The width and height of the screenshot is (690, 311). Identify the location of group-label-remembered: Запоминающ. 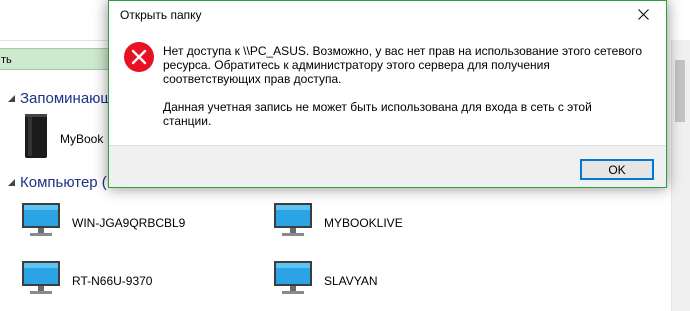
(66, 98).